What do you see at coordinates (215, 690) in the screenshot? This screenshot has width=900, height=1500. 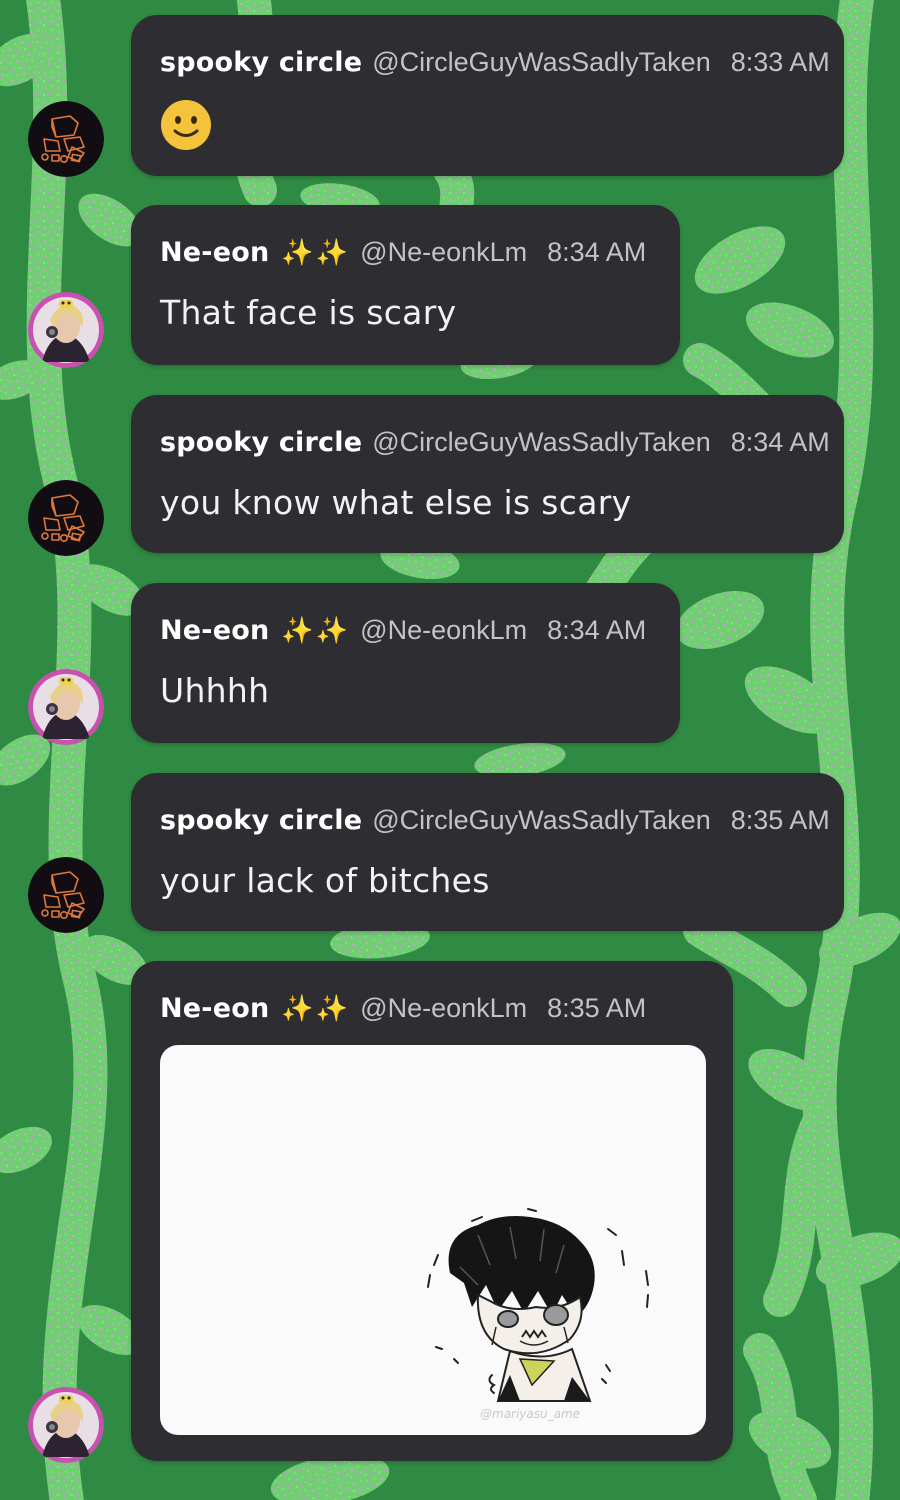 I see `message-text: Uhhhh` at bounding box center [215, 690].